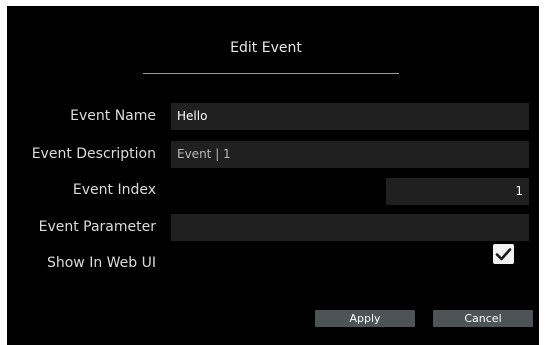  I want to click on dialog-title: Edit Event, so click(266, 48).